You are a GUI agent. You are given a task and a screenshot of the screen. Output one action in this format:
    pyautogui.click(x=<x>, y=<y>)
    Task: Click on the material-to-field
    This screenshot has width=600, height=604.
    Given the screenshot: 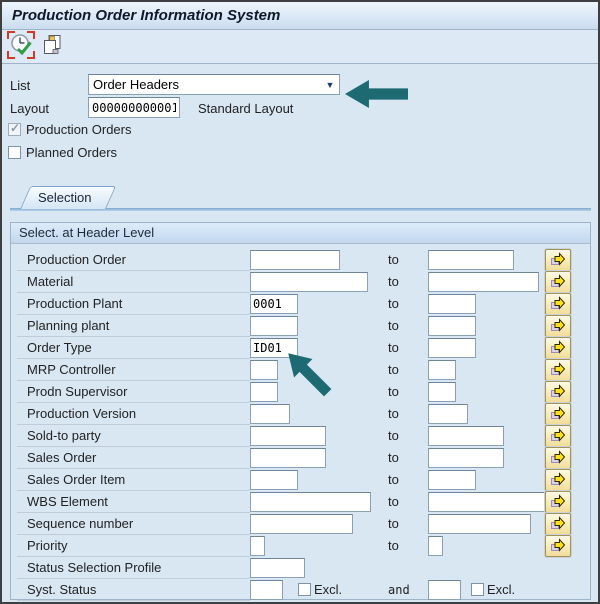 What is the action you would take?
    pyautogui.click(x=483, y=282)
    